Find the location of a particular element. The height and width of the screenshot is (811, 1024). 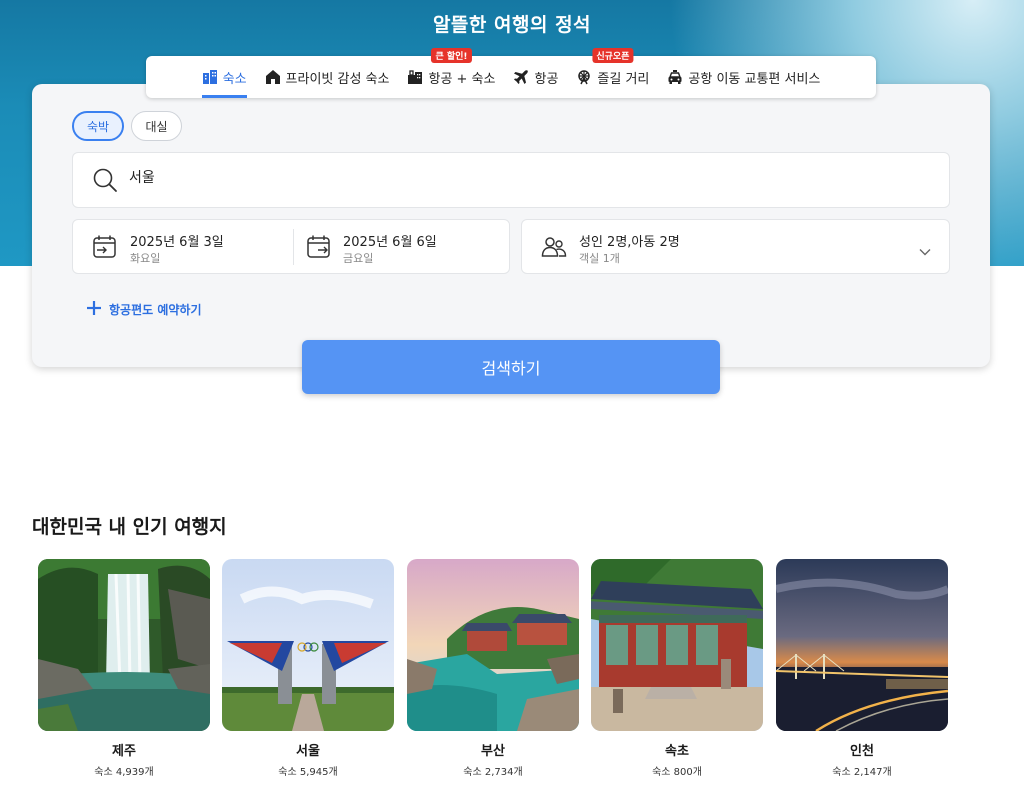

destination-card-sokcho: 속초 숙소 800개 is located at coordinates (677, 668).